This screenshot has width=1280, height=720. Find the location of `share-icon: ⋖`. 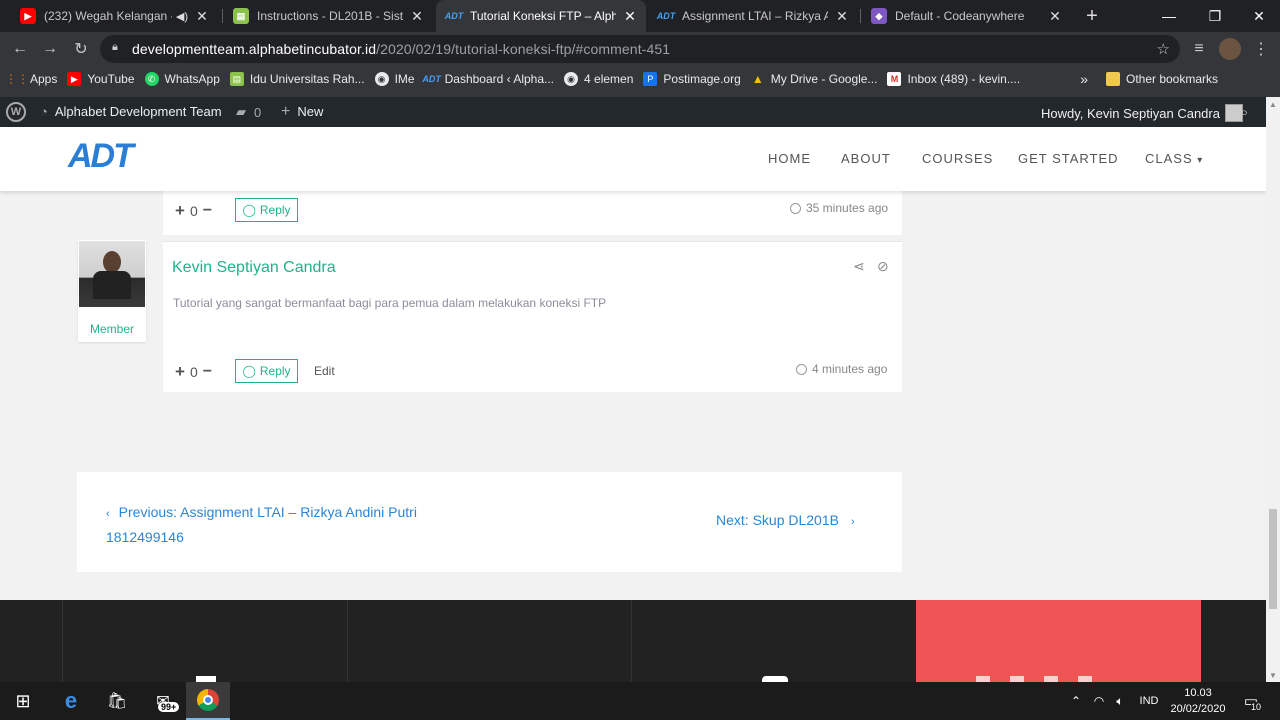

share-icon: ⋖ is located at coordinates (859, 266).